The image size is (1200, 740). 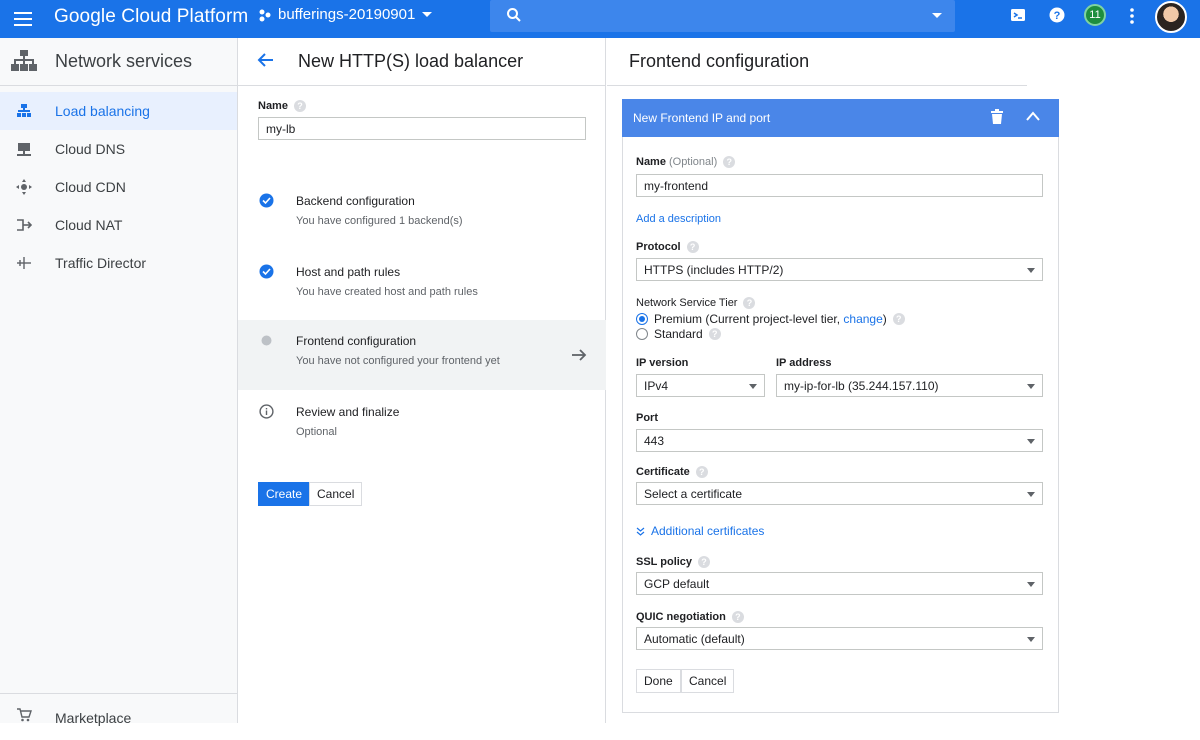 I want to click on port-select: 443, so click(x=839, y=440).